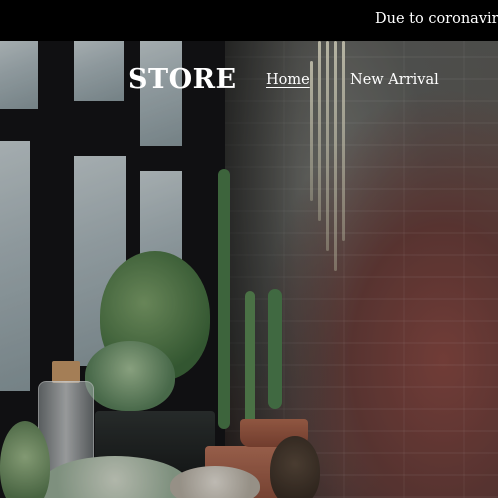  Describe the element at coordinates (288, 80) in the screenshot. I see `nav-home: Home` at that location.